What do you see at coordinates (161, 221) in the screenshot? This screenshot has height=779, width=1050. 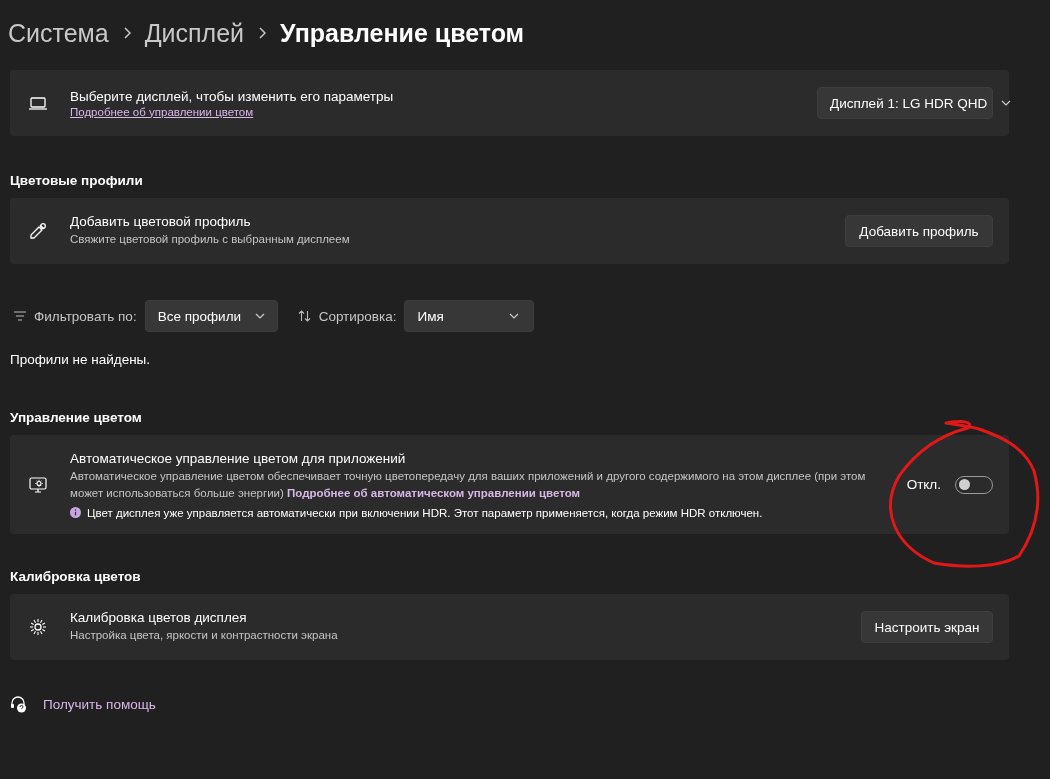 I see `card-title: Добавить цветовой профиль` at bounding box center [161, 221].